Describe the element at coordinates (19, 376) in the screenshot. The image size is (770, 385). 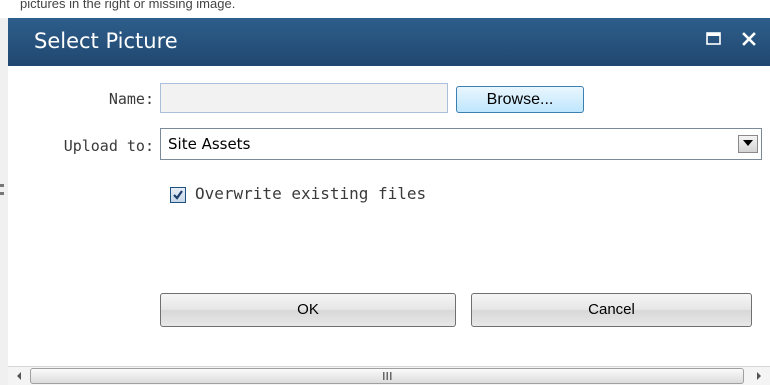
I see `arrow-left-icon` at that location.